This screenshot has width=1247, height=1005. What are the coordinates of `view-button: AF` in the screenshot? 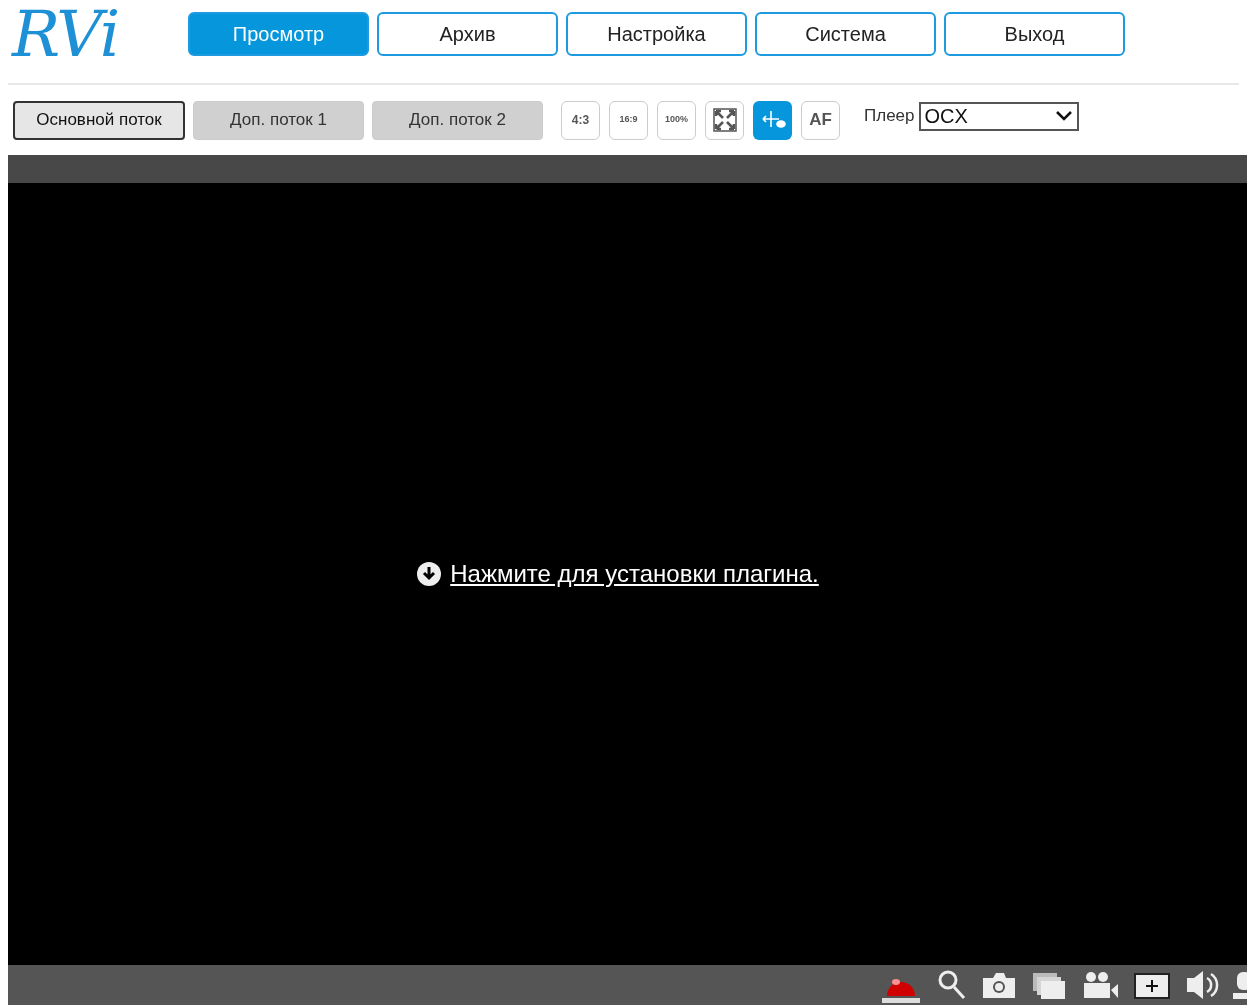 It's located at (820, 120).